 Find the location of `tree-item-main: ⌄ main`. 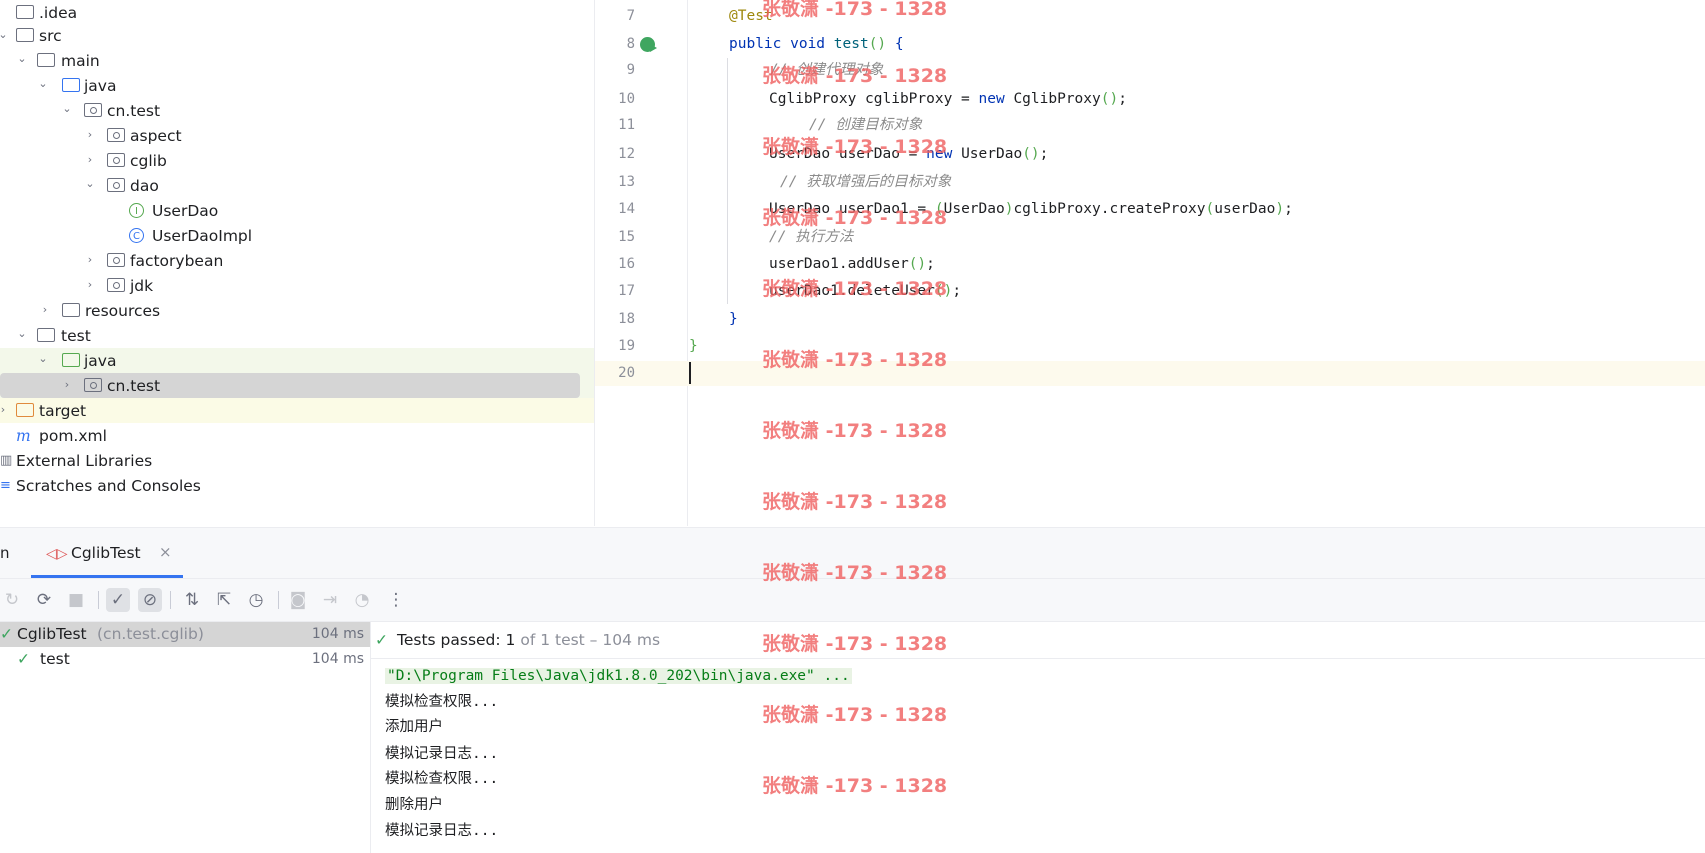

tree-item-main: ⌄ main is located at coordinates (297, 60).